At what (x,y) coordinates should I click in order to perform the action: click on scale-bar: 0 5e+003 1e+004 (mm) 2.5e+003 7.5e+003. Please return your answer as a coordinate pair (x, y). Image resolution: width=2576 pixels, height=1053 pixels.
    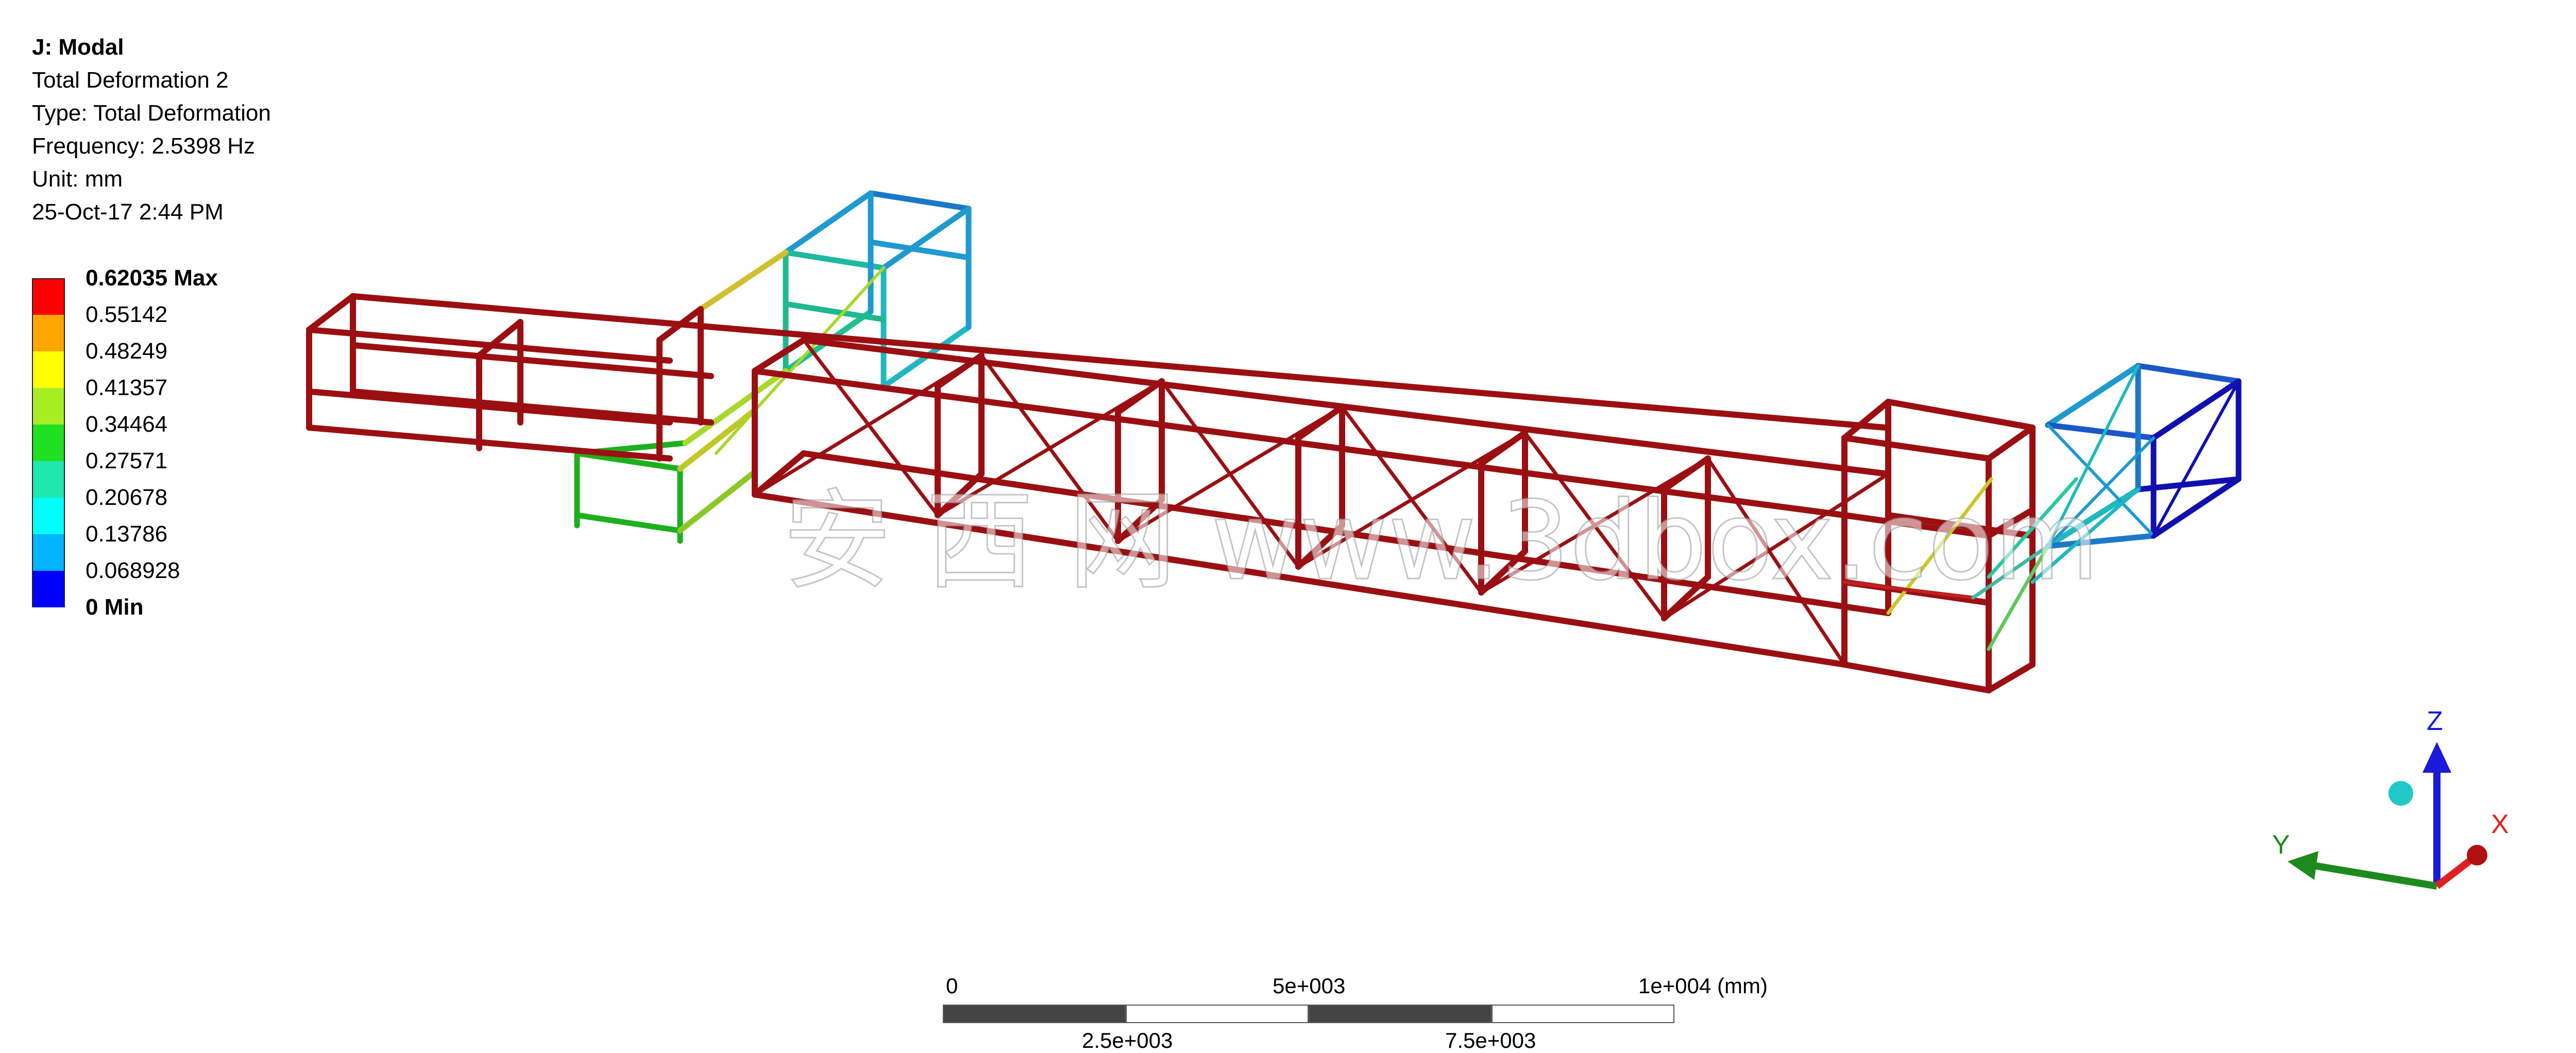
    Looking at the image, I should click on (1356, 1007).